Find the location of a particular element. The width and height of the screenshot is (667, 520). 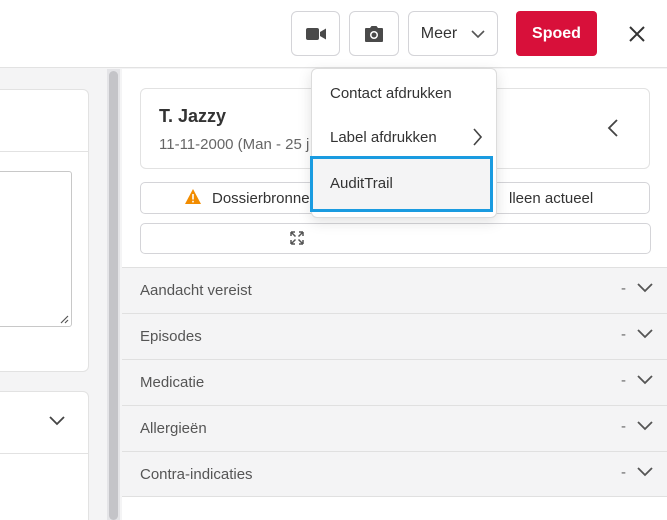

section-label: Contra-indicaties is located at coordinates (196, 474).